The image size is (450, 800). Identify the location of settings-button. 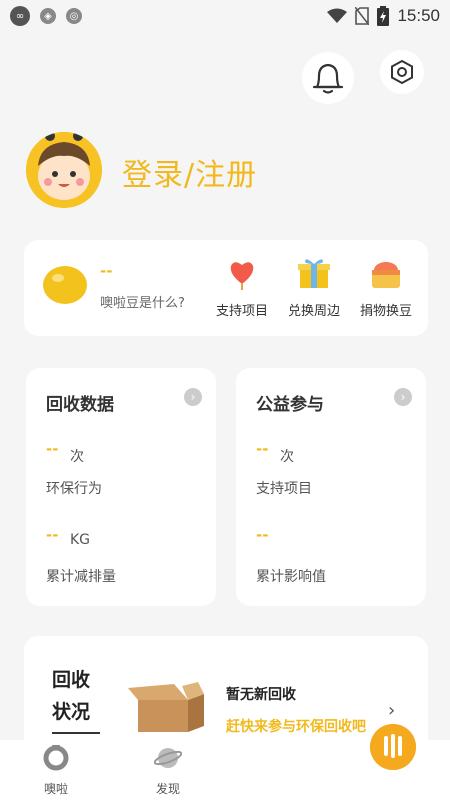
(402, 72).